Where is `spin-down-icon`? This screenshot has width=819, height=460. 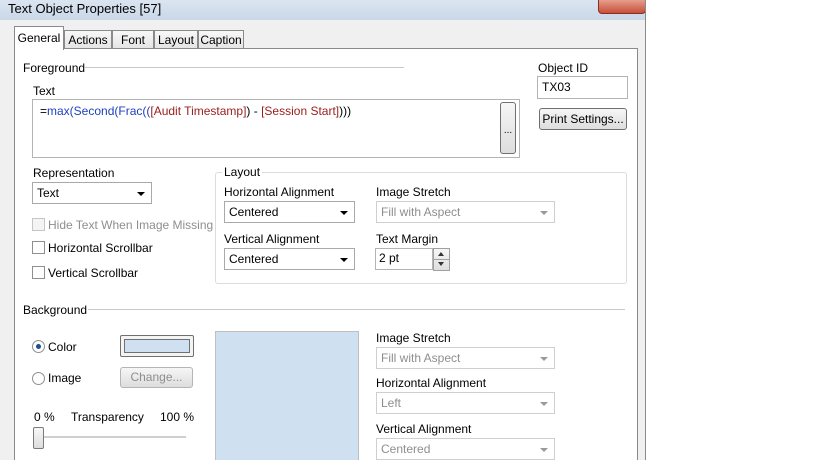 spin-down-icon is located at coordinates (441, 264).